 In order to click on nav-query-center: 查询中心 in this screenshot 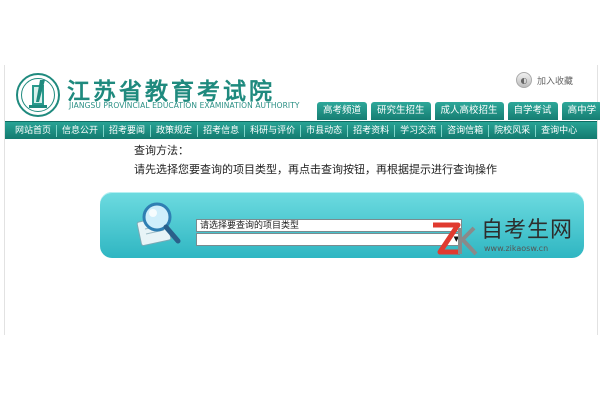, I will do `click(558, 130)`.